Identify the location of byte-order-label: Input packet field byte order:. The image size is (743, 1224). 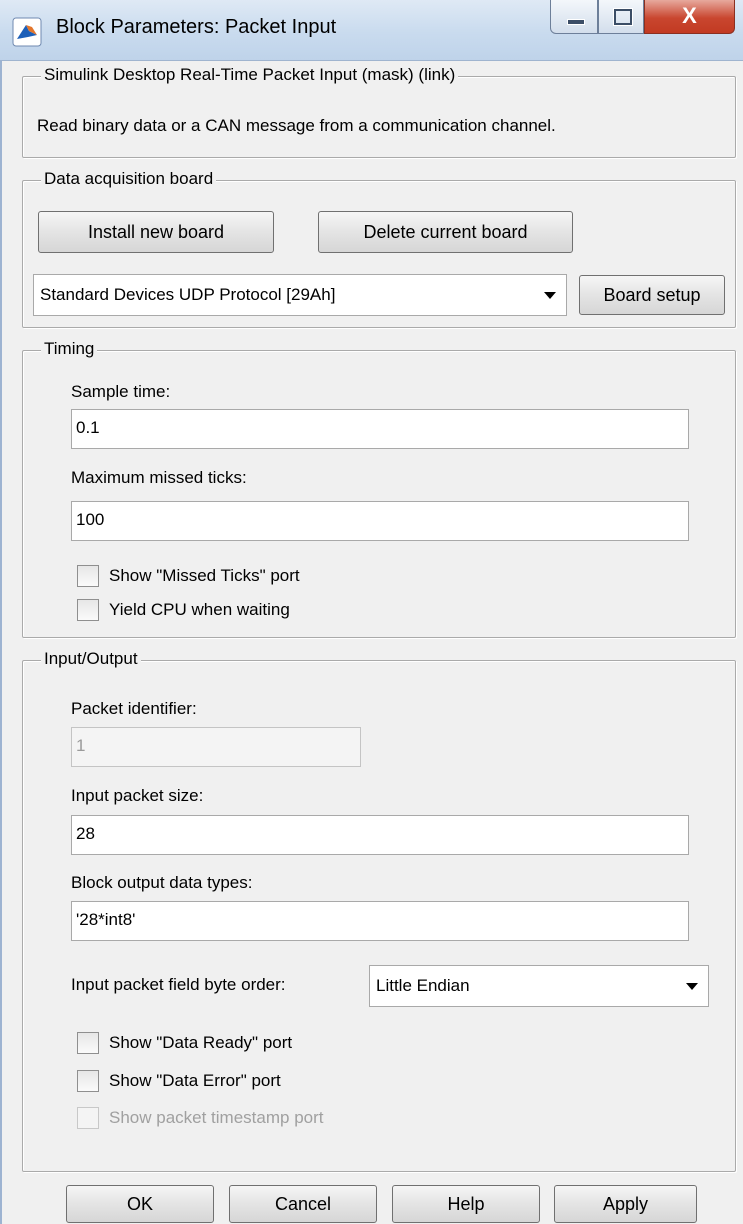
(178, 984).